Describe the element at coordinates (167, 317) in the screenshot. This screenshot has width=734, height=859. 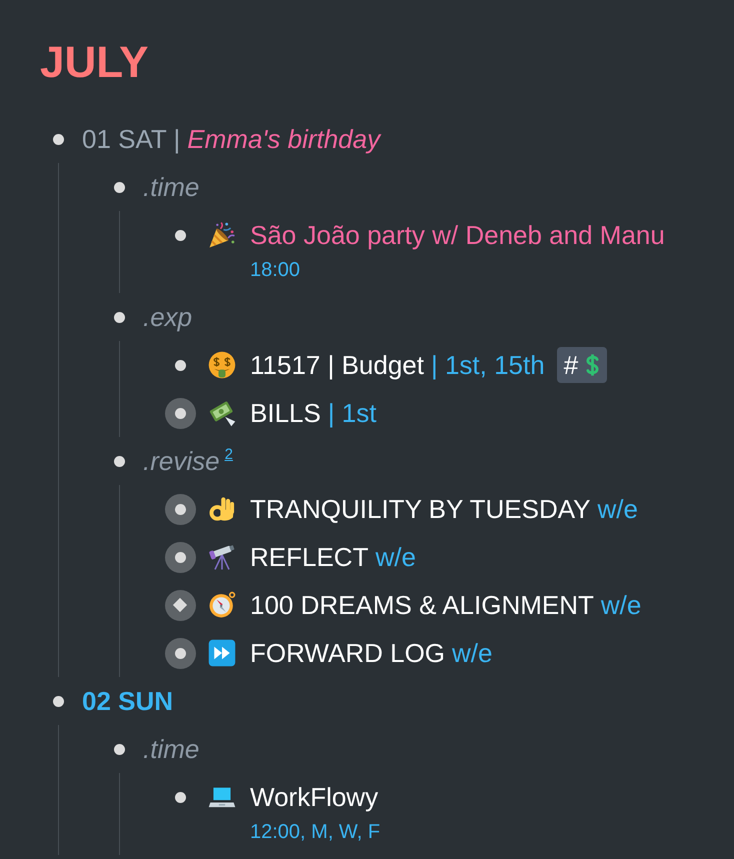
I see `item-text: .exp` at that location.